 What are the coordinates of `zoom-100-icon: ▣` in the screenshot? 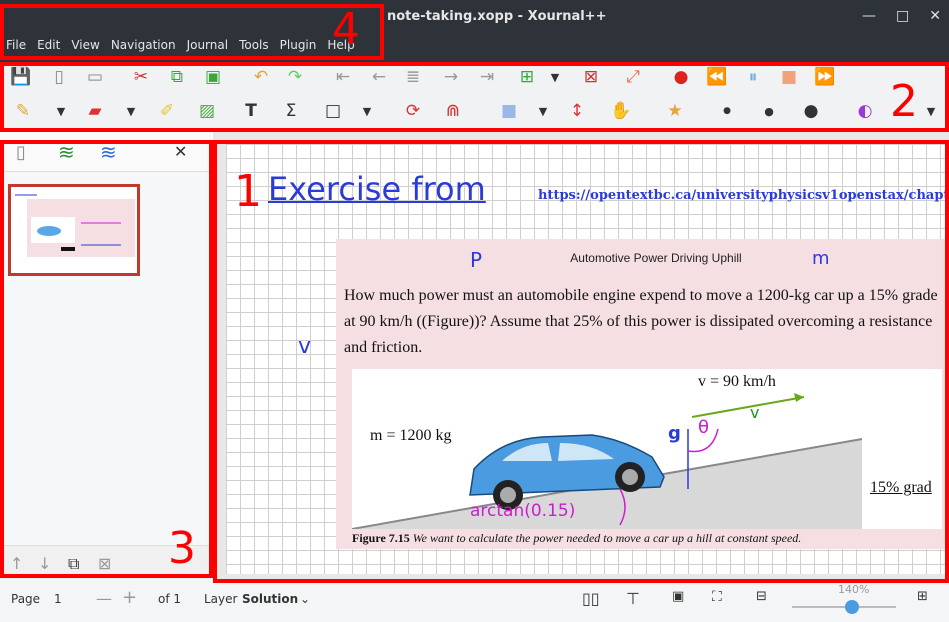 It's located at (678, 596).